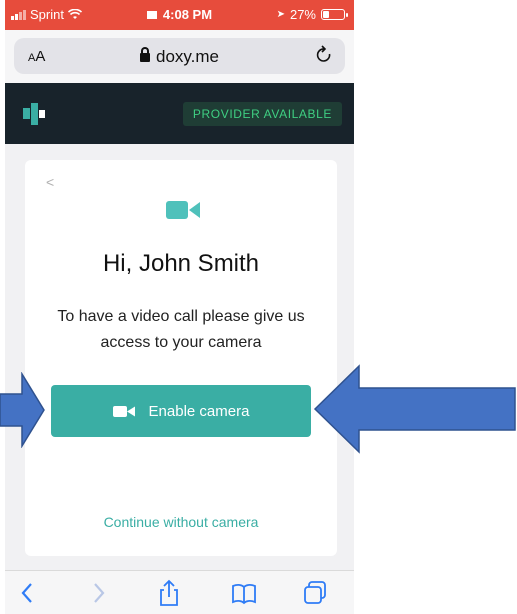  I want to click on enable-camera-label: Enable camera, so click(199, 411).